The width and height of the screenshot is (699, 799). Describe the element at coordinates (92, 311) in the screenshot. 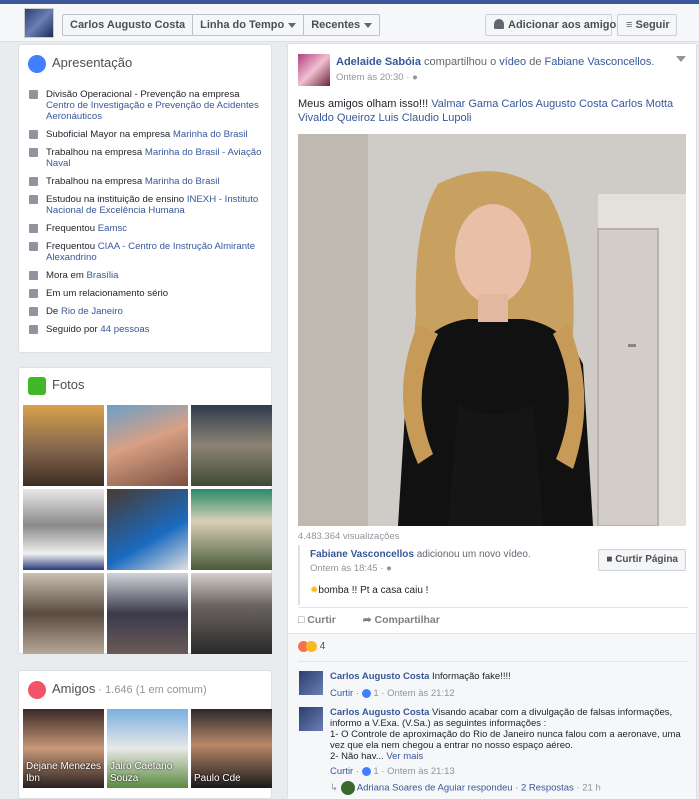

I see `intro-item-link: Rio de Janeiro` at that location.